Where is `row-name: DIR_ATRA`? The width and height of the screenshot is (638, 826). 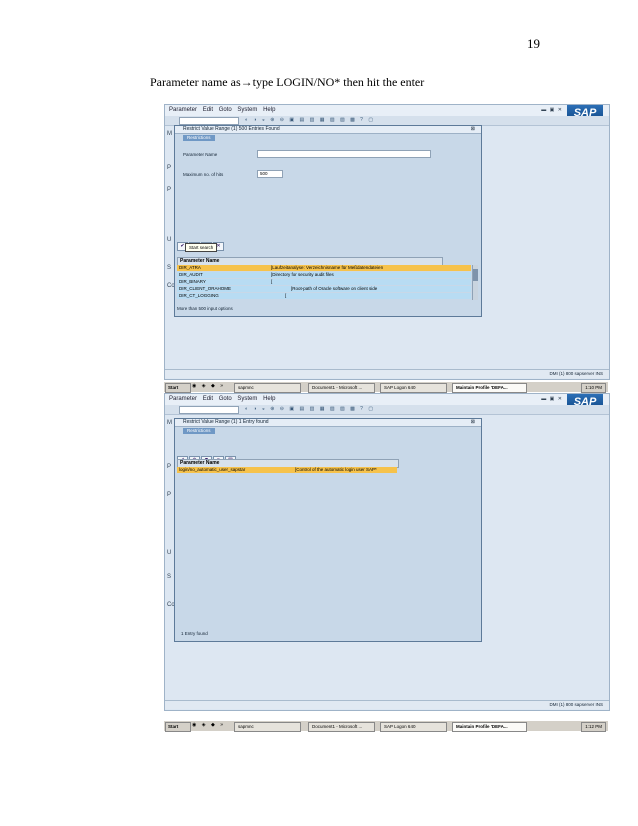
row-name: DIR_ATRA is located at coordinates (190, 267).